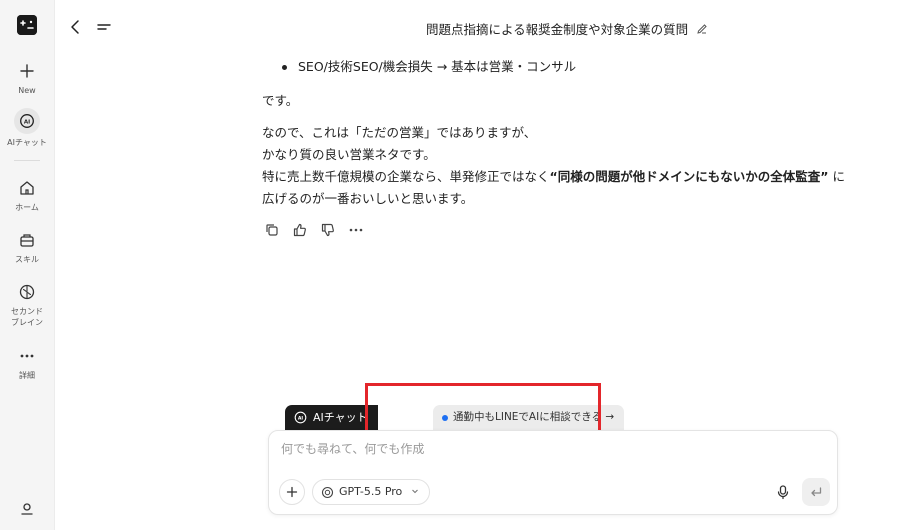 The width and height of the screenshot is (900, 530). What do you see at coordinates (406, 176) in the screenshot?
I see `message-text: 特に売上数千億規模の企業なら、単発修正ではなく` at bounding box center [406, 176].